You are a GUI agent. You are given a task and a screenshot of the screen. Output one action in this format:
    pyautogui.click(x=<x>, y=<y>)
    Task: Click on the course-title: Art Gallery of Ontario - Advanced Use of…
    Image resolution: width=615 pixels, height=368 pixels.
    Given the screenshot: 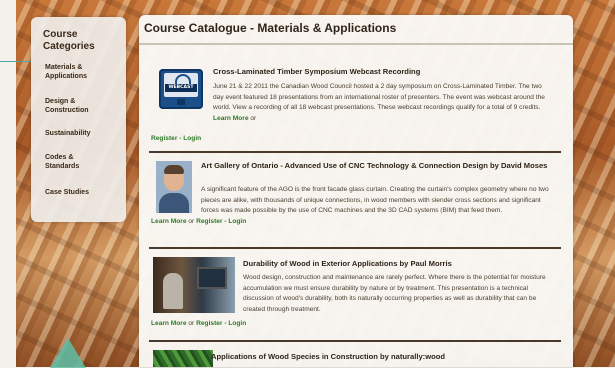 What is the action you would take?
    pyautogui.click(x=376, y=166)
    